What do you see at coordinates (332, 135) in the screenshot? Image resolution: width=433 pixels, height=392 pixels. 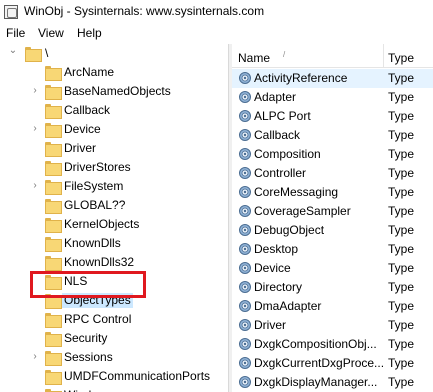 I see `list-row: Callback Type` at bounding box center [332, 135].